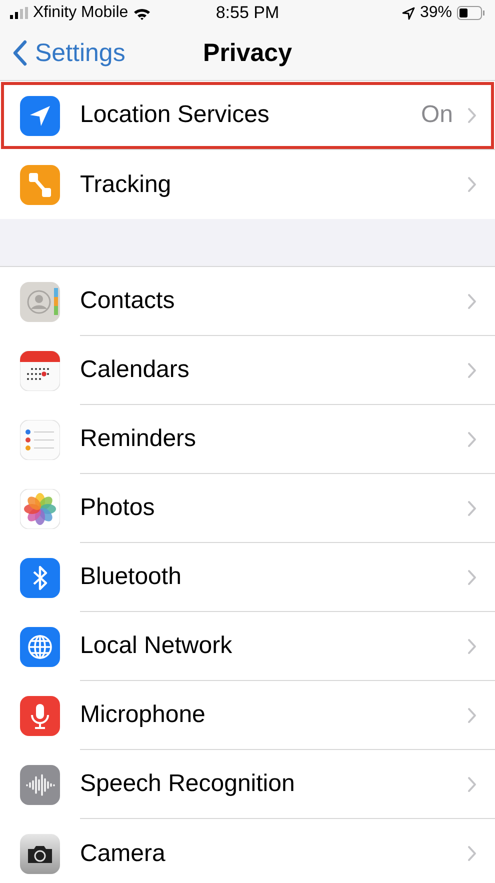 The image size is (495, 883). I want to click on location-arrow-icon, so click(408, 13).